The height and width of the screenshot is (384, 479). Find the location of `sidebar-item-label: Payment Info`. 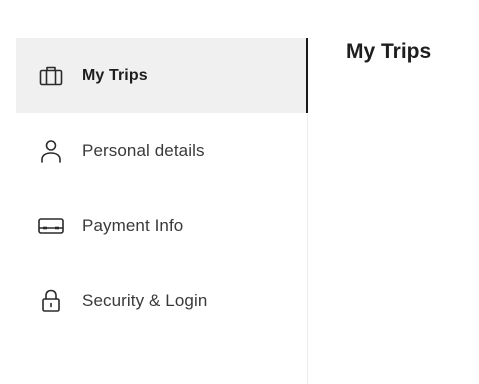

sidebar-item-label: Payment Info is located at coordinates (133, 225).